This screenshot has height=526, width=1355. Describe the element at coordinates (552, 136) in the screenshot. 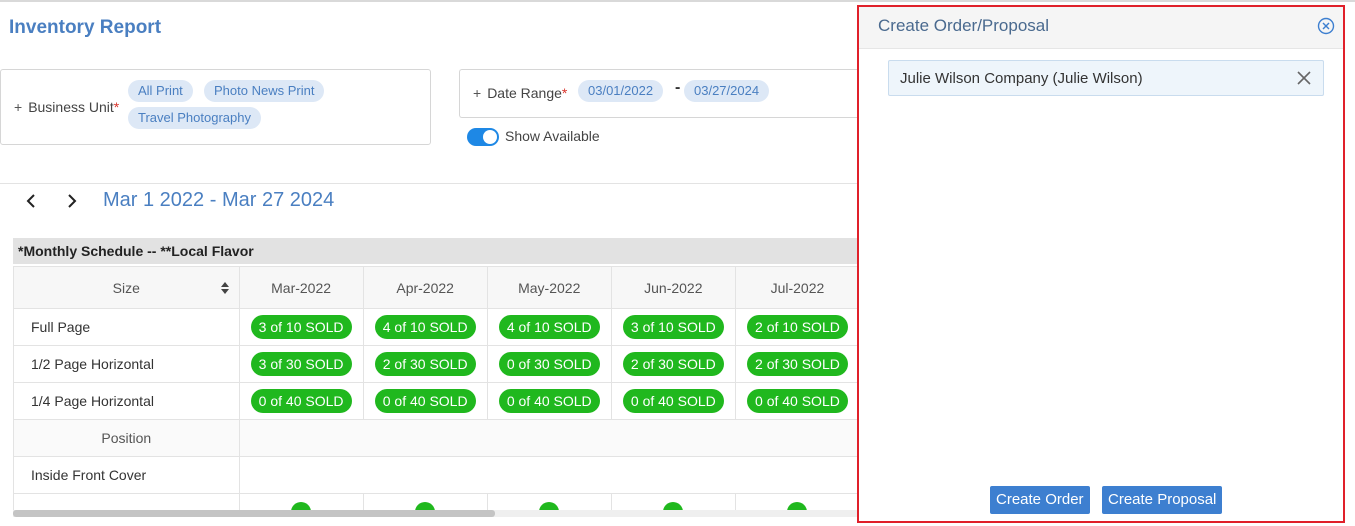

I see `show-available-label: Show Available` at that location.